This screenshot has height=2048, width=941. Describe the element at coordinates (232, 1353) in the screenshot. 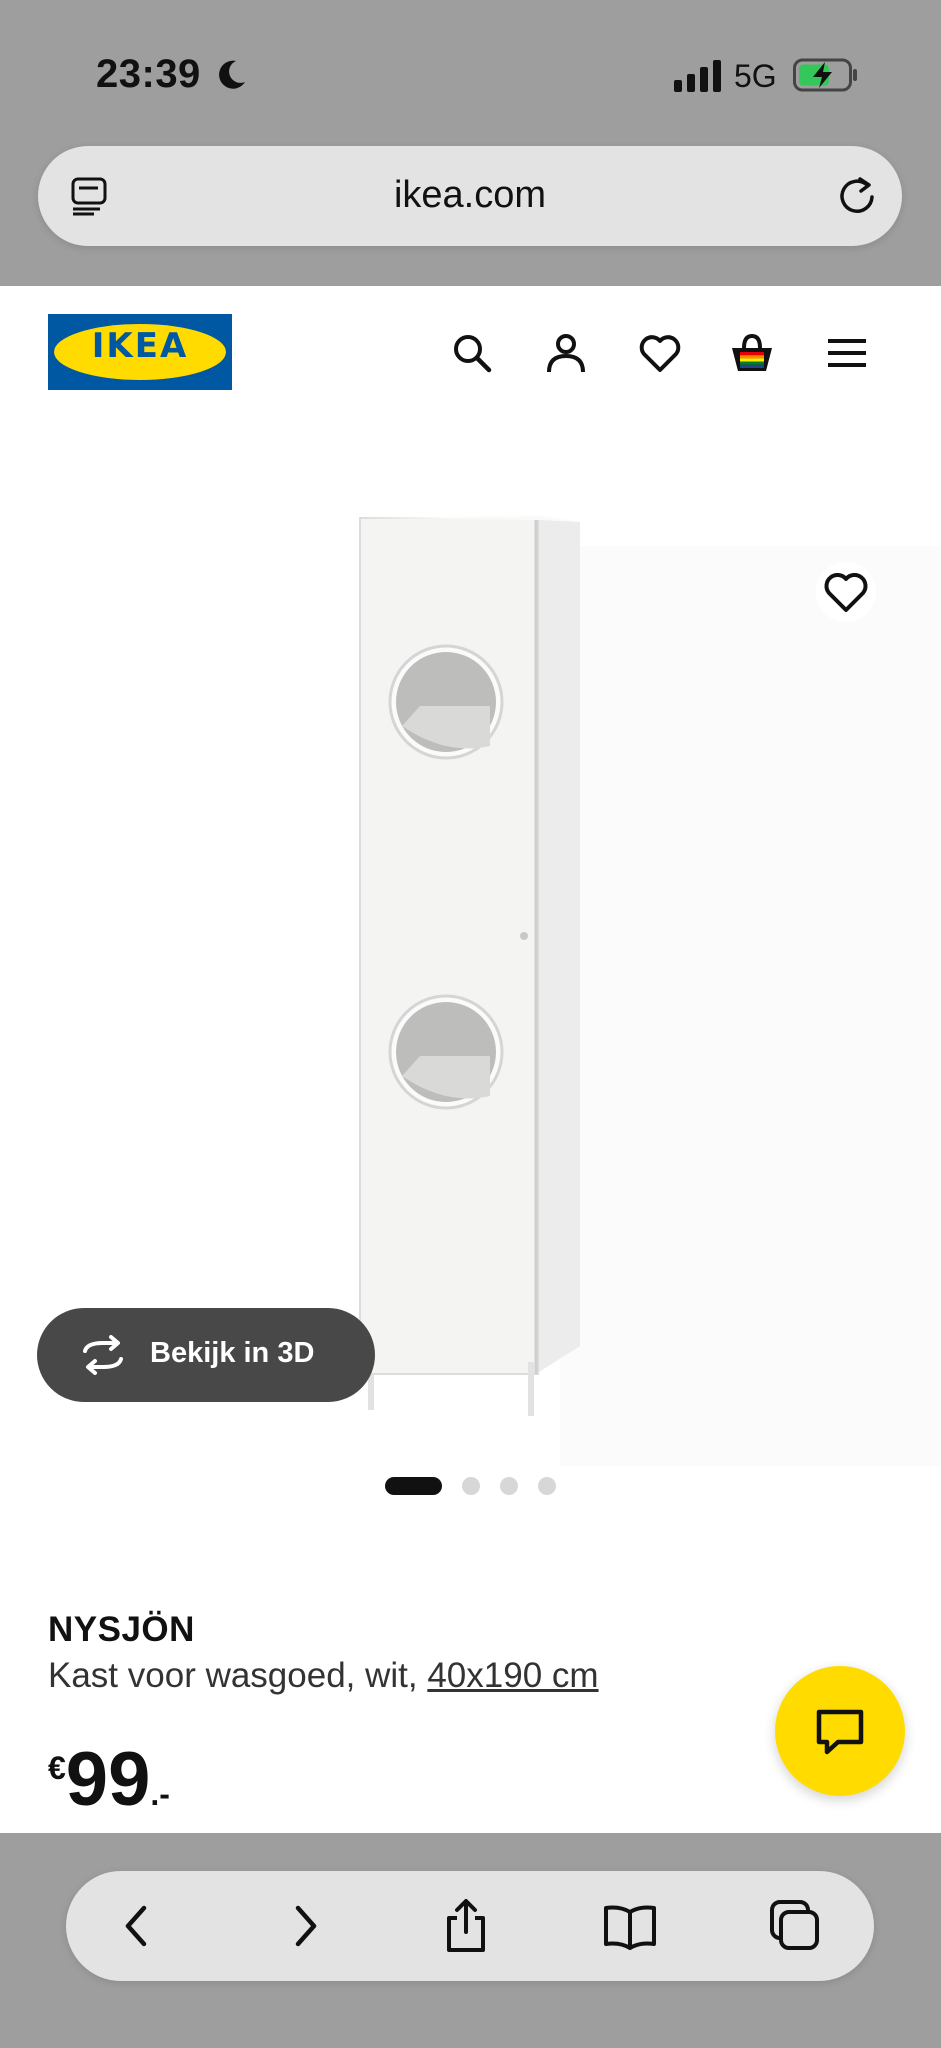

I see `view-in-3d-label: Bekijk in 3D` at that location.